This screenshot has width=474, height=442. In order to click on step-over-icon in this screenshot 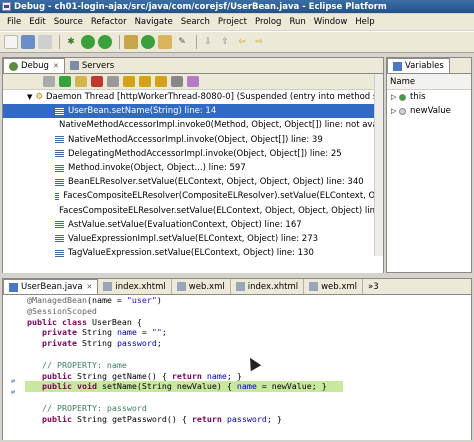, I will do `click(145, 81)`.